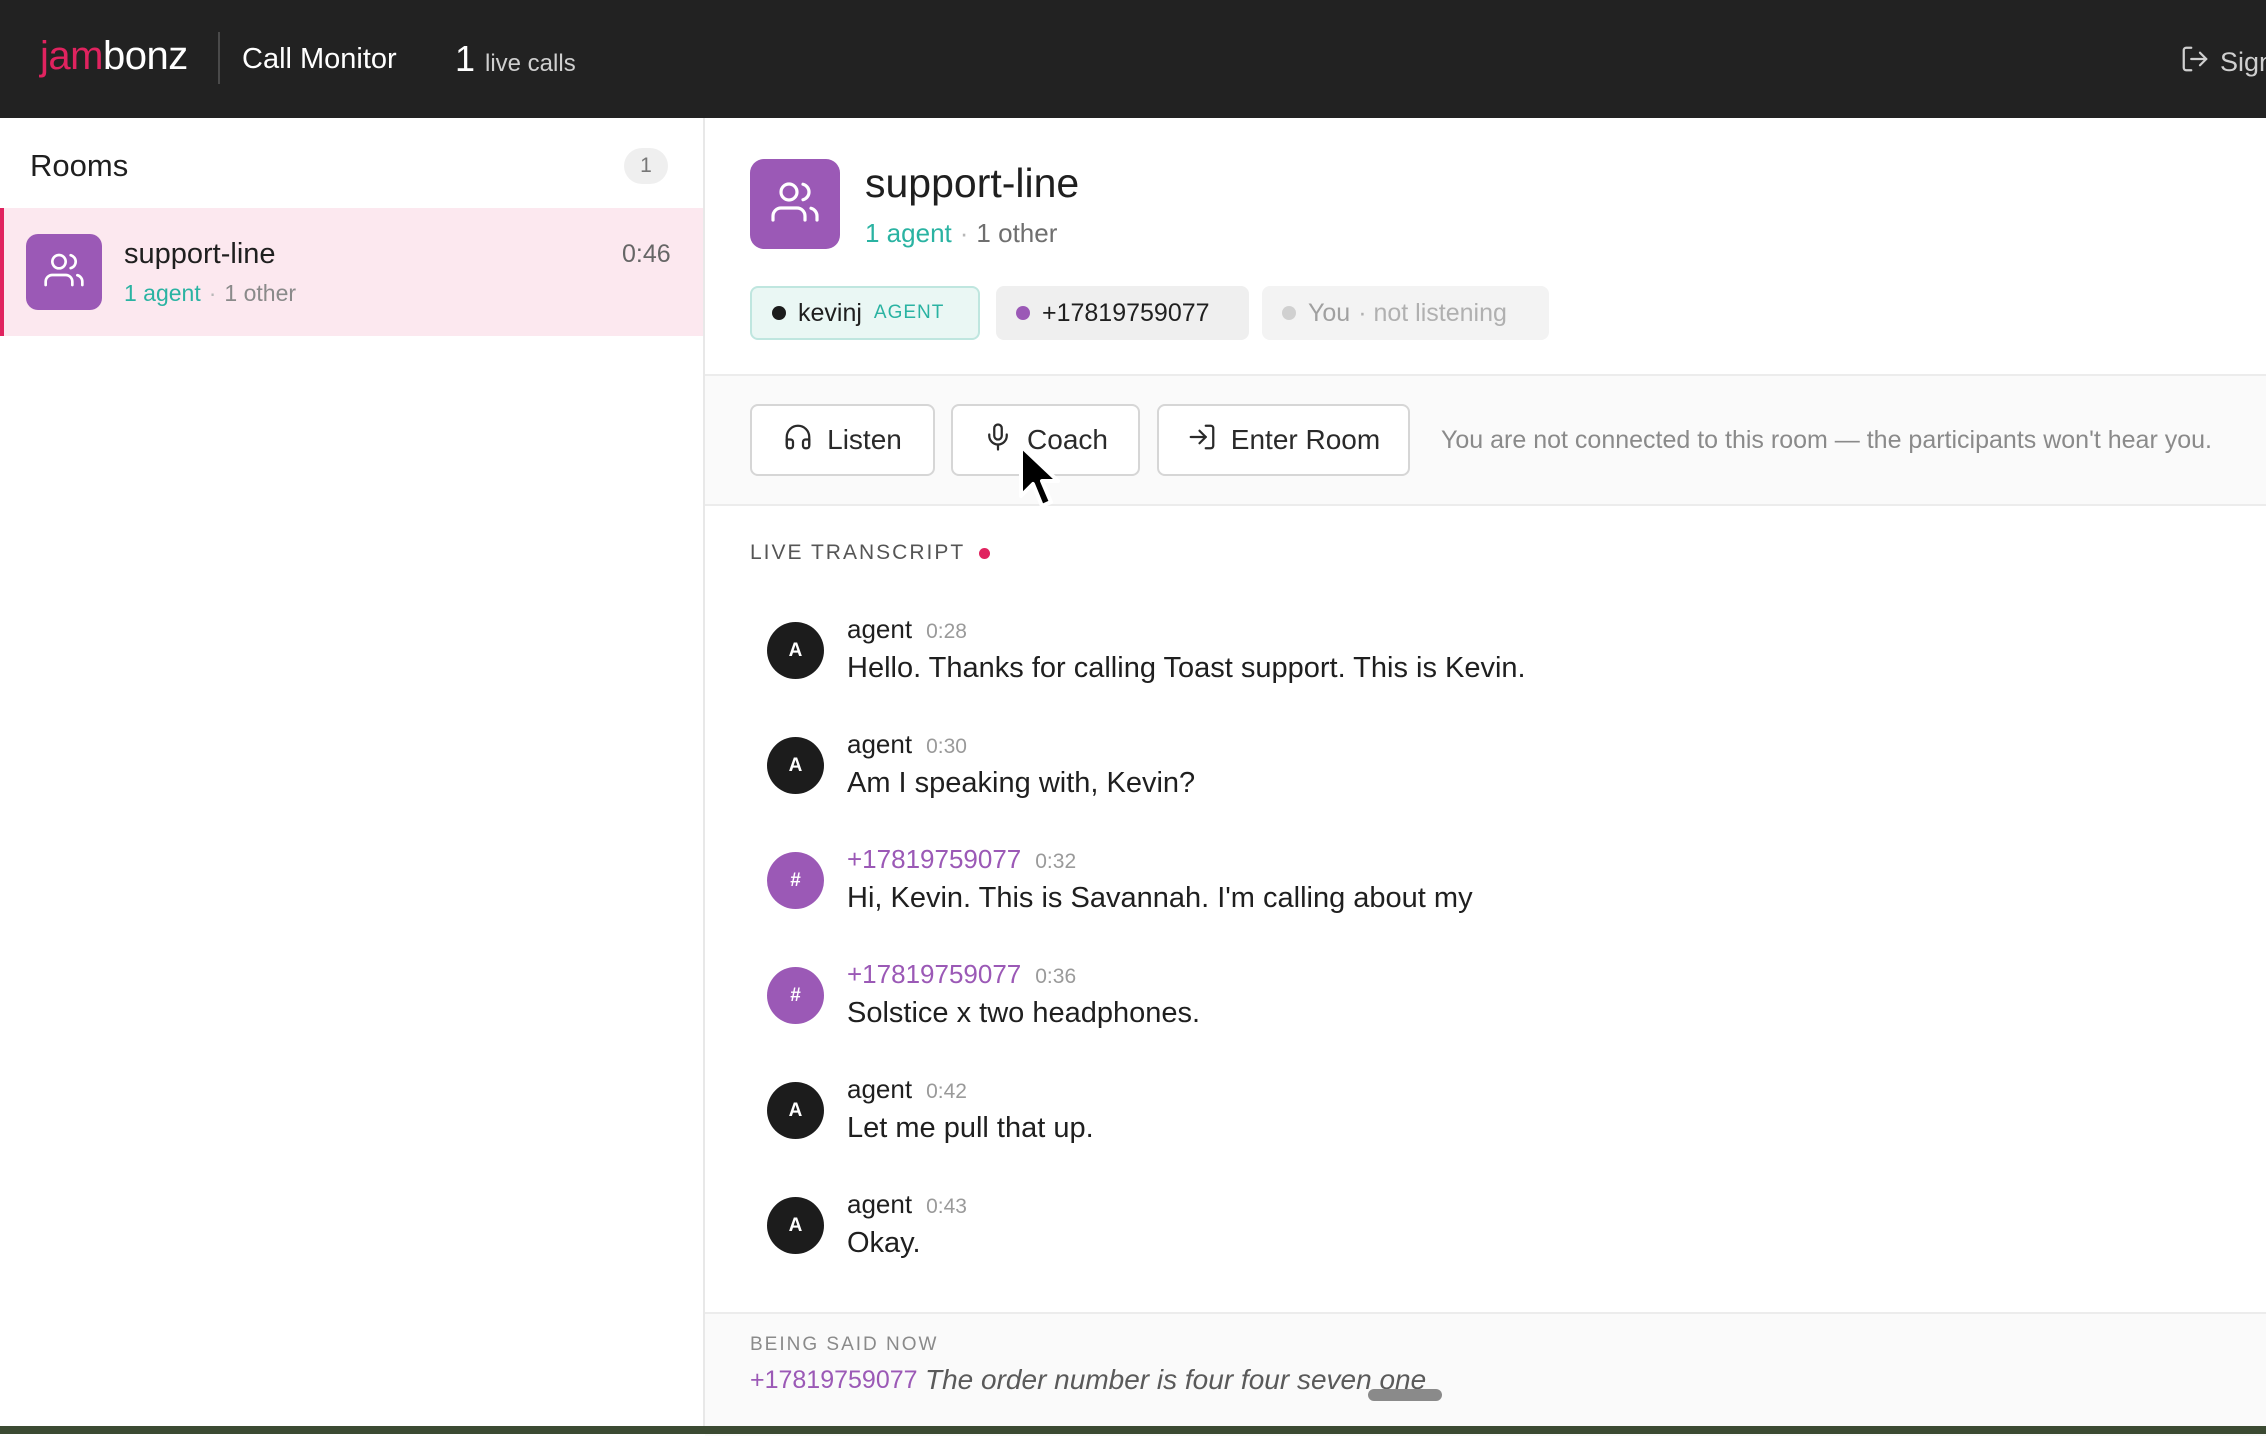 The height and width of the screenshot is (1436, 2266). What do you see at coordinates (1432, 312) in the screenshot?
I see `listening-status: · not listening` at bounding box center [1432, 312].